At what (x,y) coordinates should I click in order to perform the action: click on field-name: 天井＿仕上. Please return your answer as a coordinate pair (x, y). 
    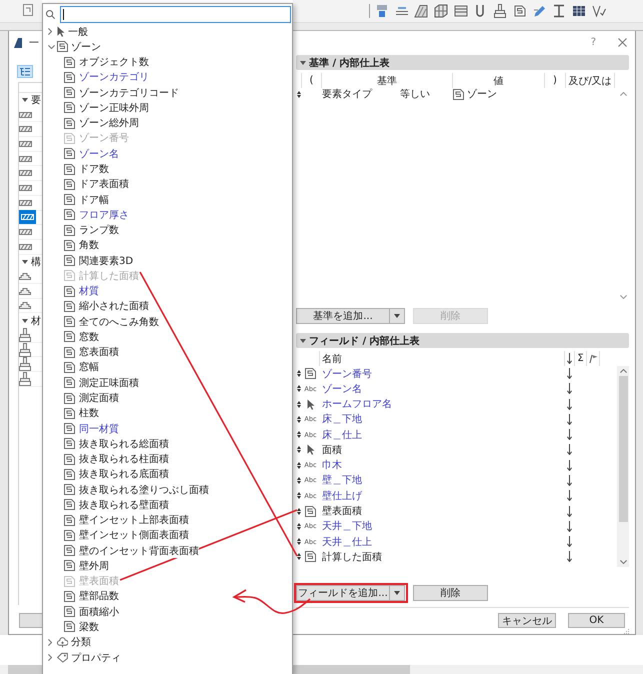
    Looking at the image, I should click on (347, 542).